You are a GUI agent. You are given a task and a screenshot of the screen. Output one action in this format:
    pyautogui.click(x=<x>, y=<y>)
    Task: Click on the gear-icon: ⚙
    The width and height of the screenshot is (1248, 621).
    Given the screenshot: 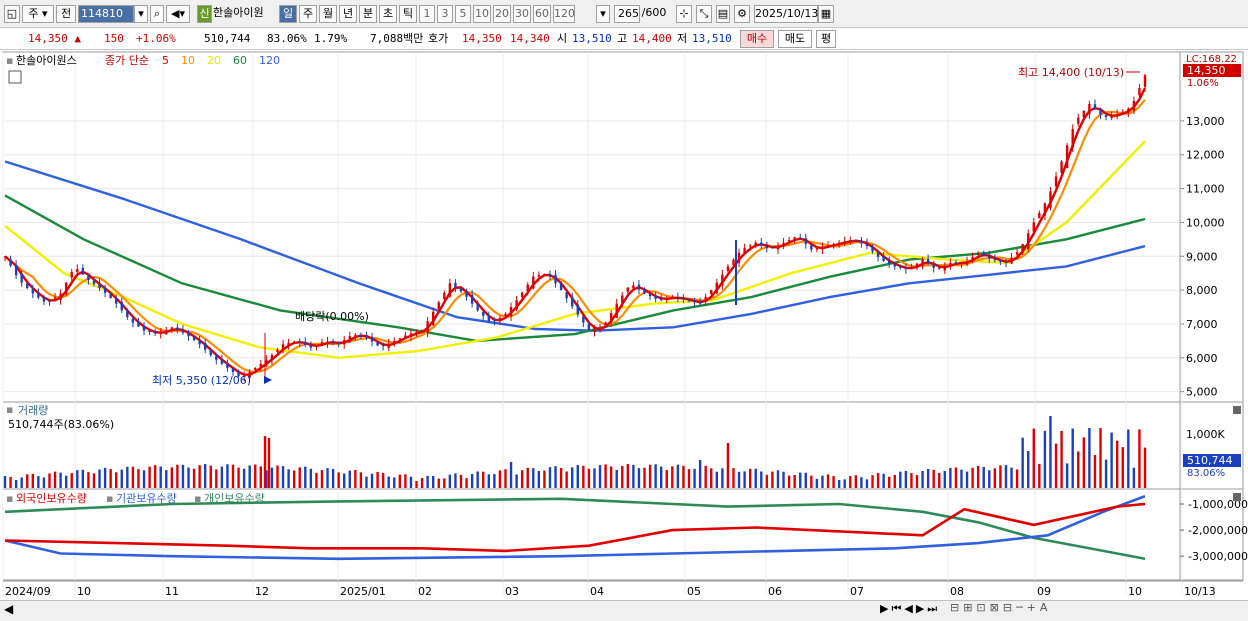 What is the action you would take?
    pyautogui.click(x=742, y=14)
    